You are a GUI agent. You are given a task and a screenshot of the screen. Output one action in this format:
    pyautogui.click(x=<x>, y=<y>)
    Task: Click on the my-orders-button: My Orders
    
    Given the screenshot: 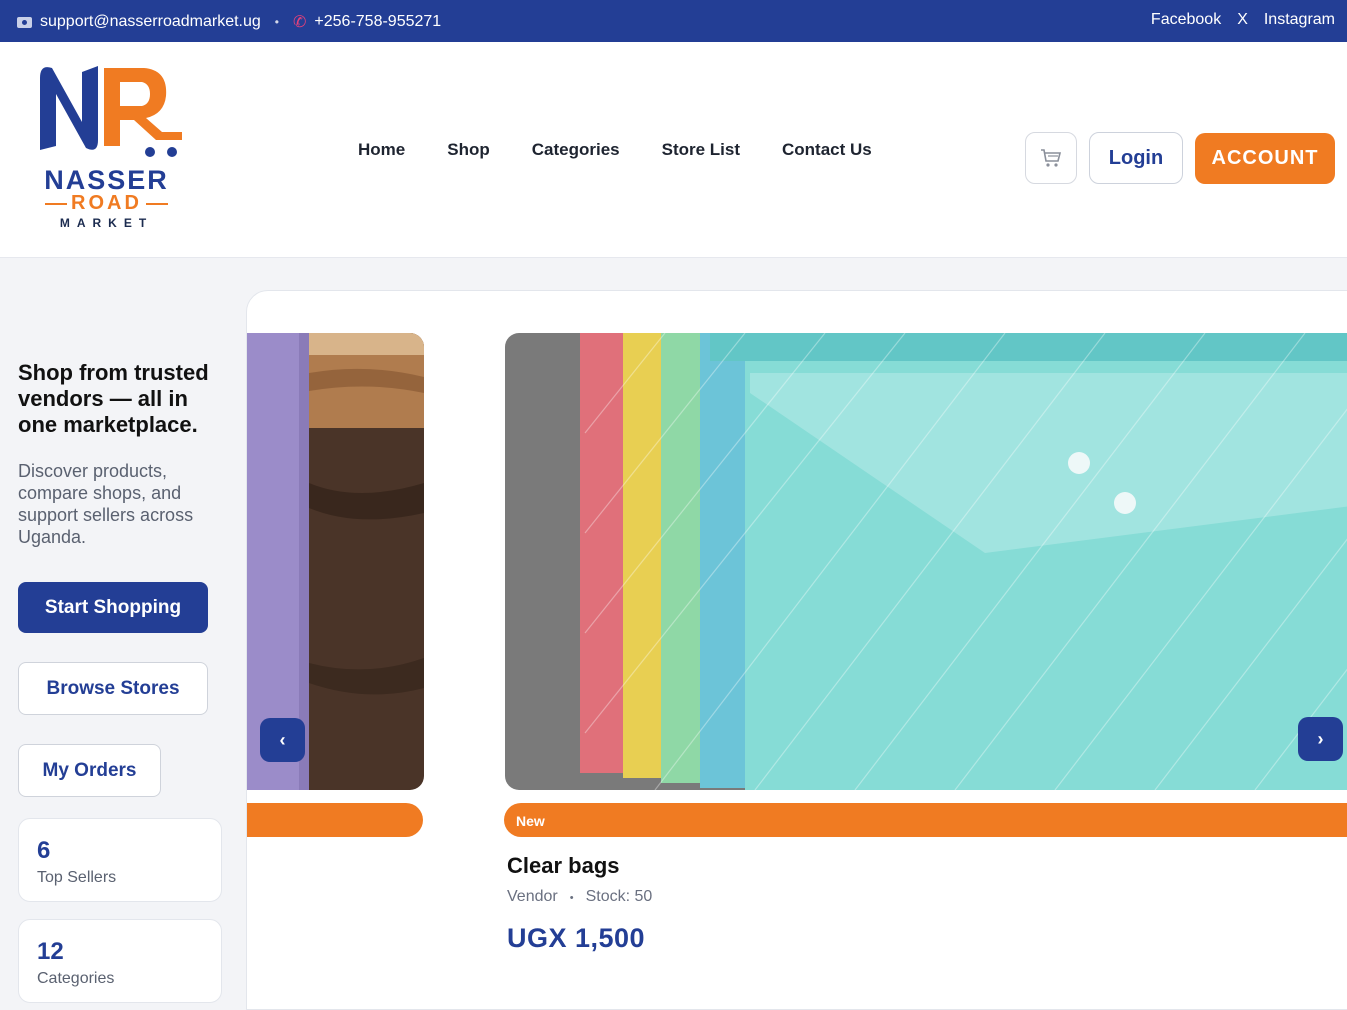 What is the action you would take?
    pyautogui.click(x=89, y=770)
    